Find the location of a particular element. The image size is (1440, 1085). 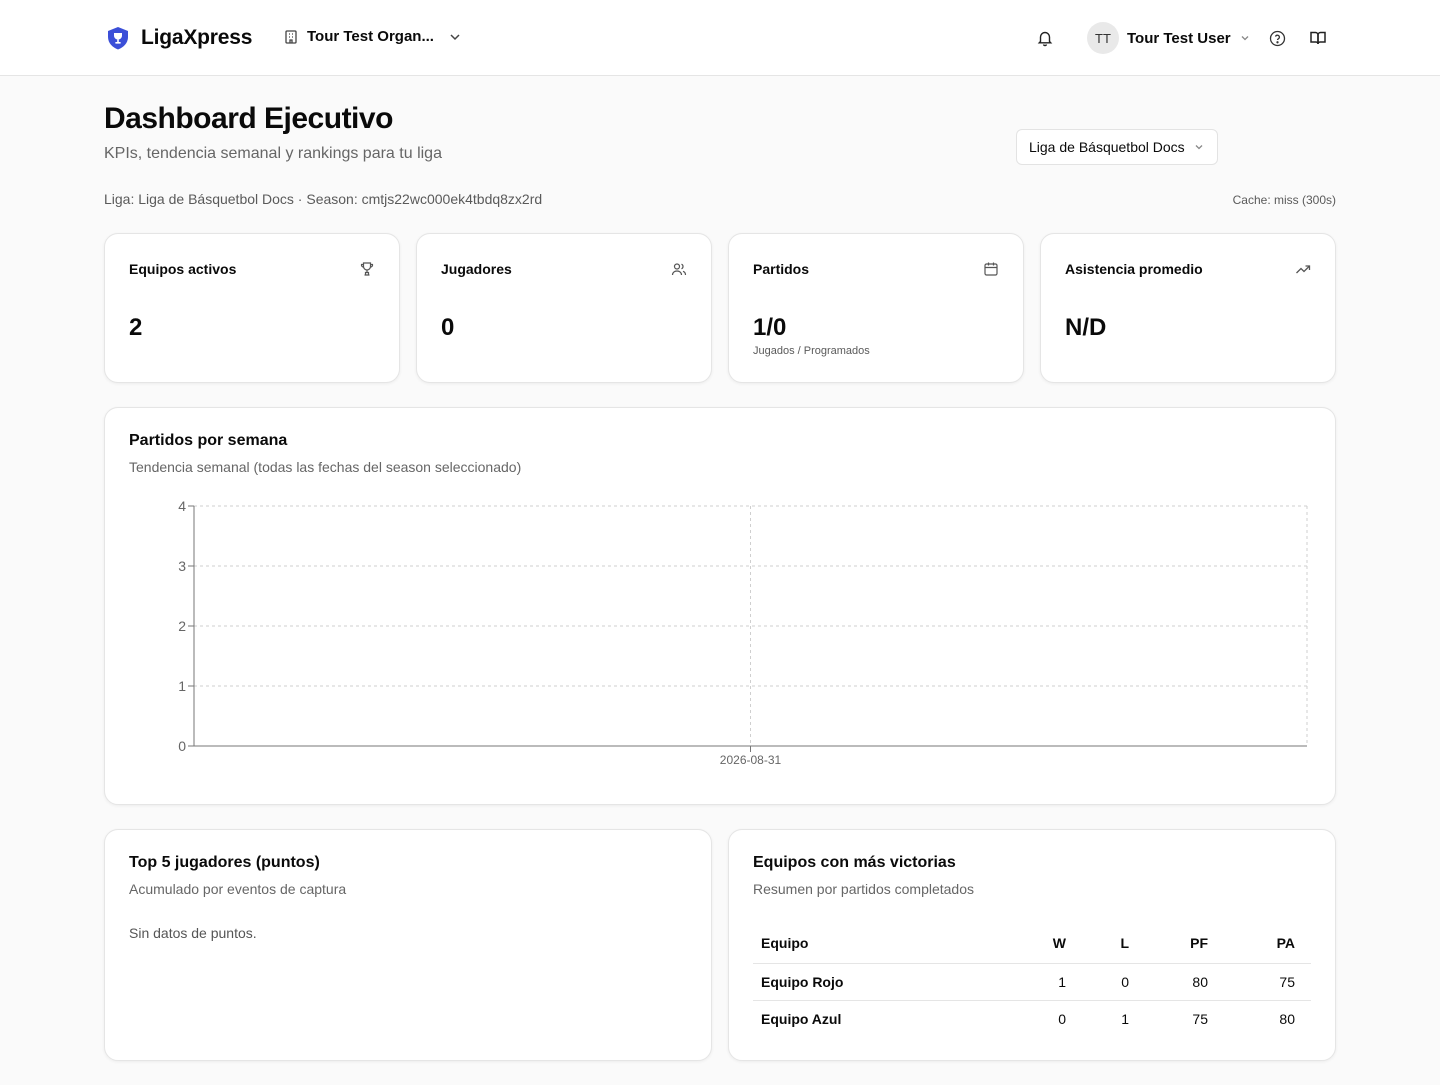

wins: 0 is located at coordinates (1062, 1018).